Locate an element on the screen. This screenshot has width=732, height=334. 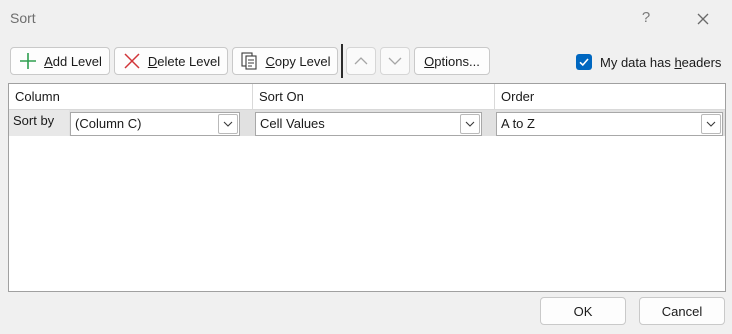
sort-level-row: Sort by (Column C) Cell Values A to Z is located at coordinates (367, 123).